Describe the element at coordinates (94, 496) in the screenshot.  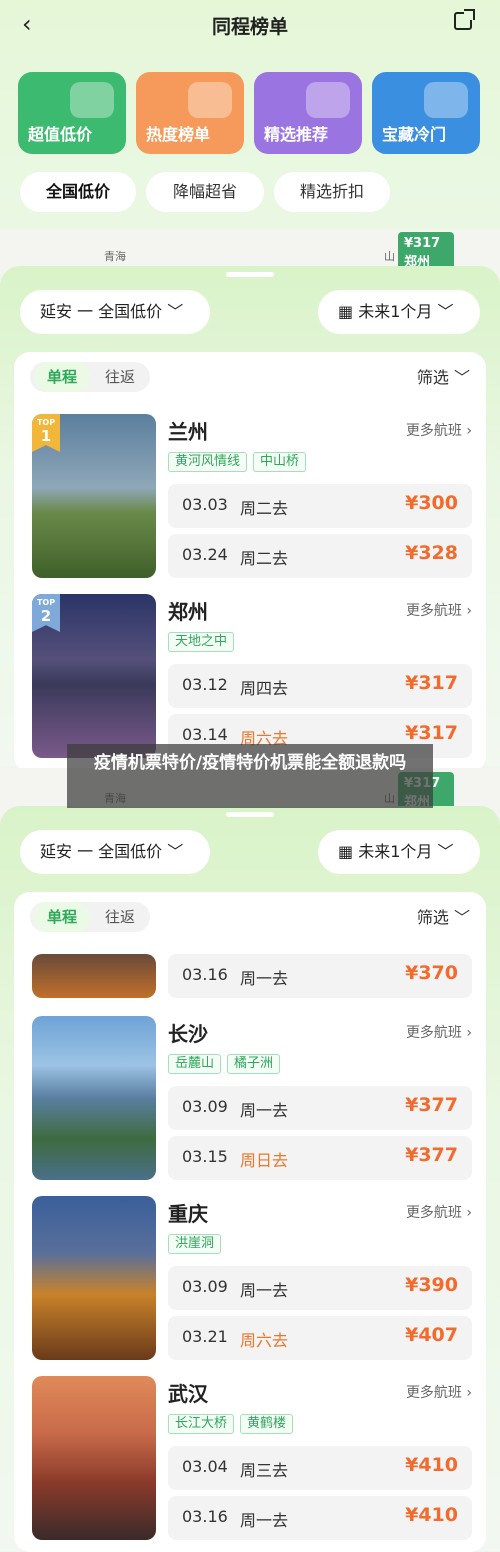
I see `city-image: TOP 1` at that location.